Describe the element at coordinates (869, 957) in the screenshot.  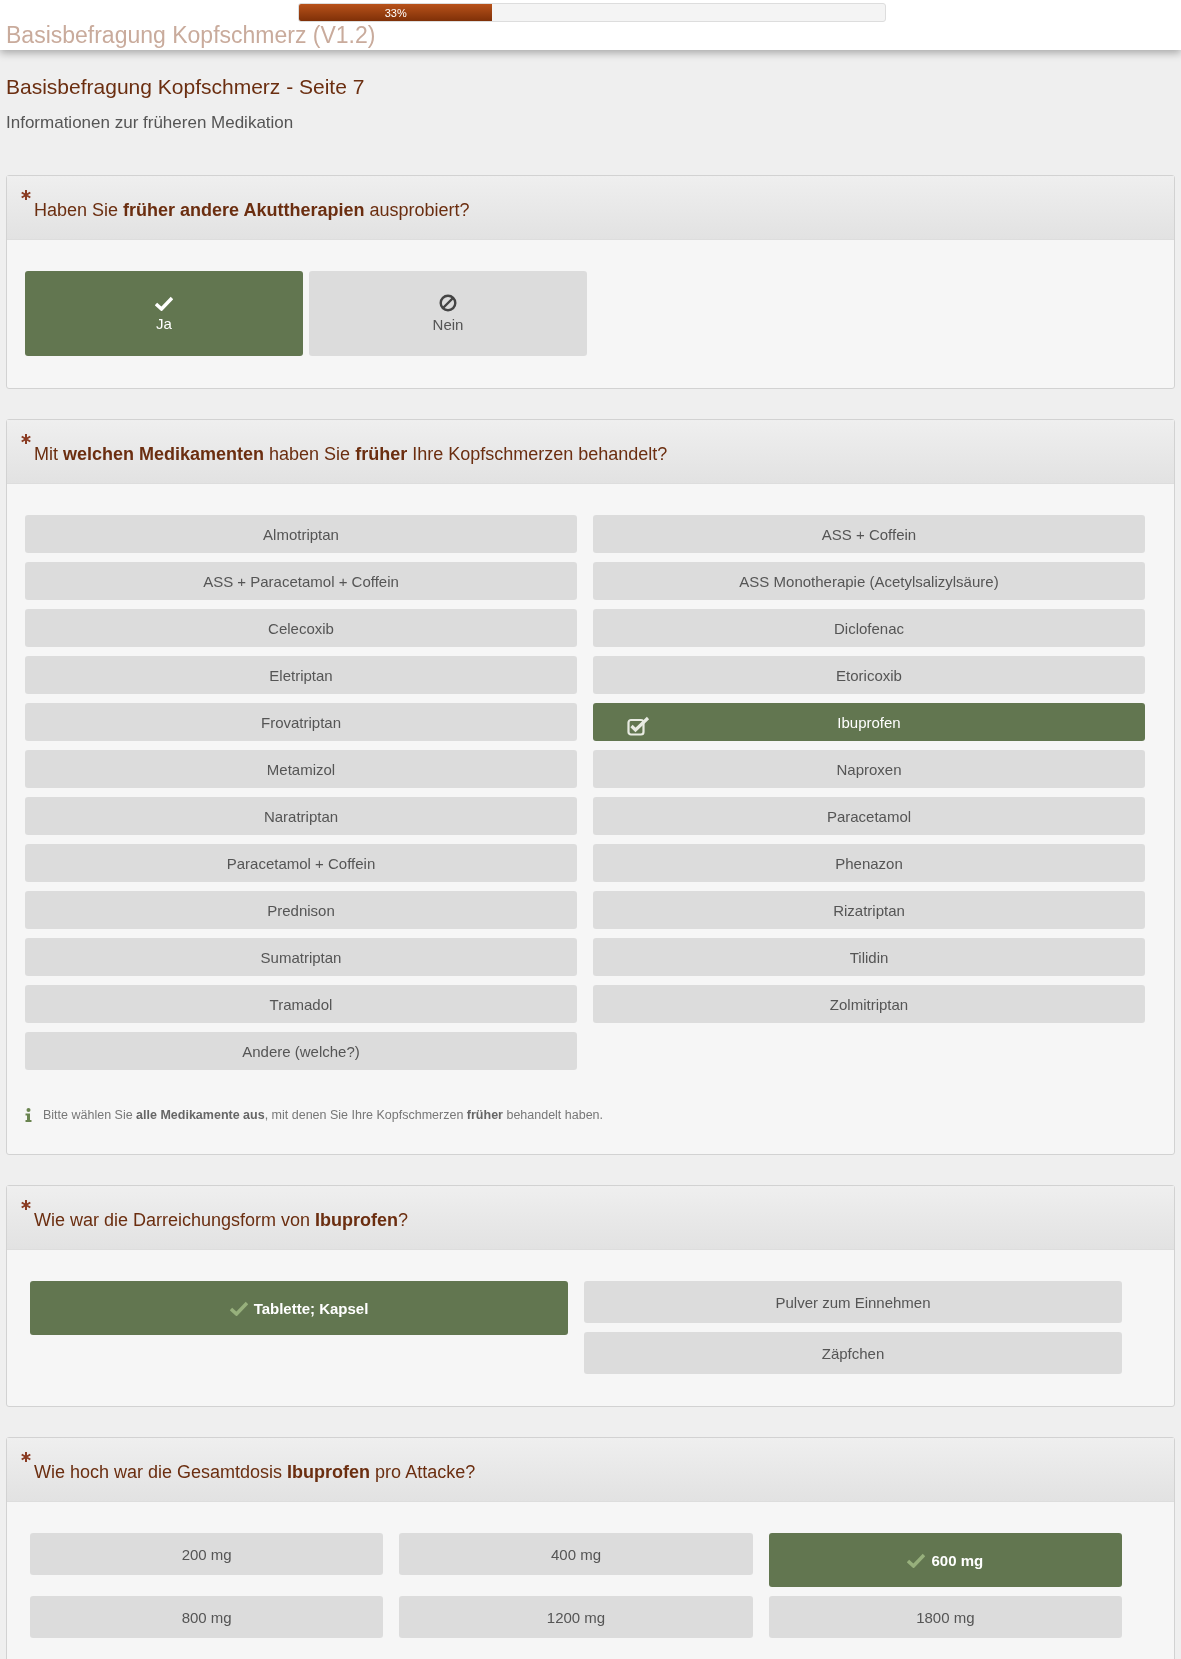
I see `option-button: Tilidin` at that location.